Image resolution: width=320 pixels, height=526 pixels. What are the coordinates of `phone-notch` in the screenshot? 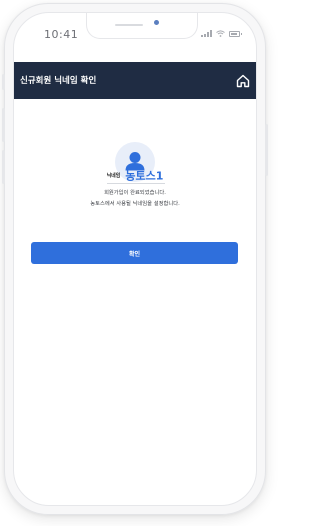 It's located at (142, 26).